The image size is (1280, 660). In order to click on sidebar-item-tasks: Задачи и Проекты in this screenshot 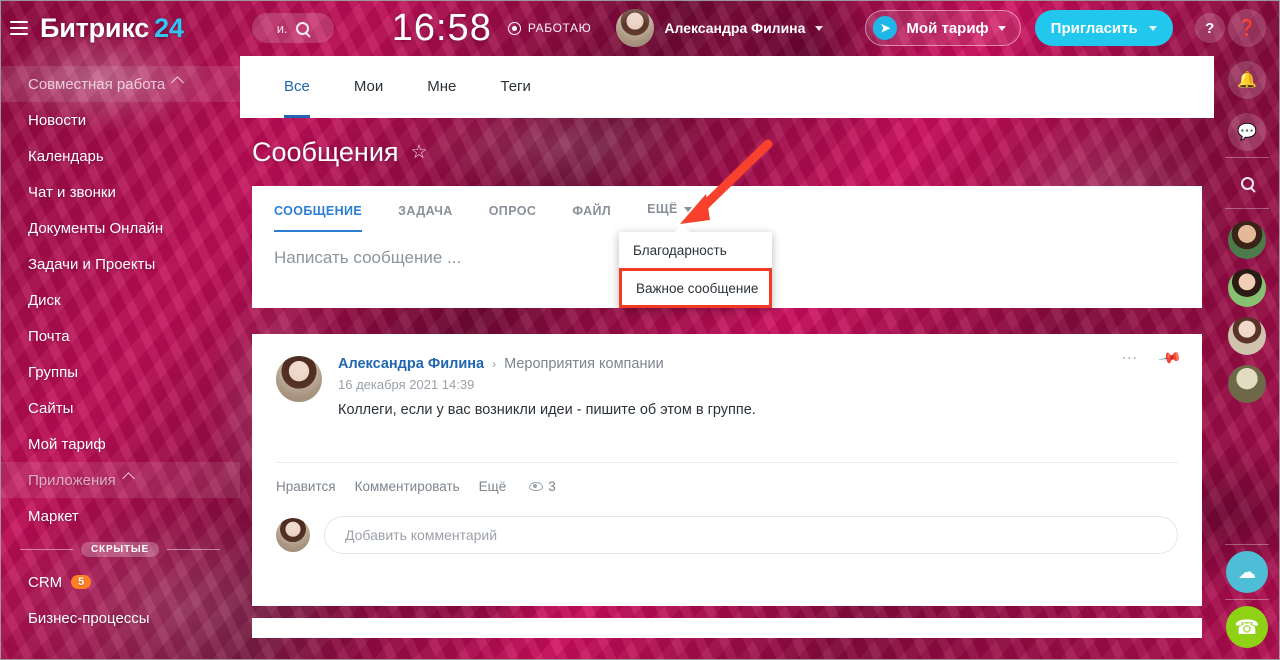, I will do `click(120, 264)`.